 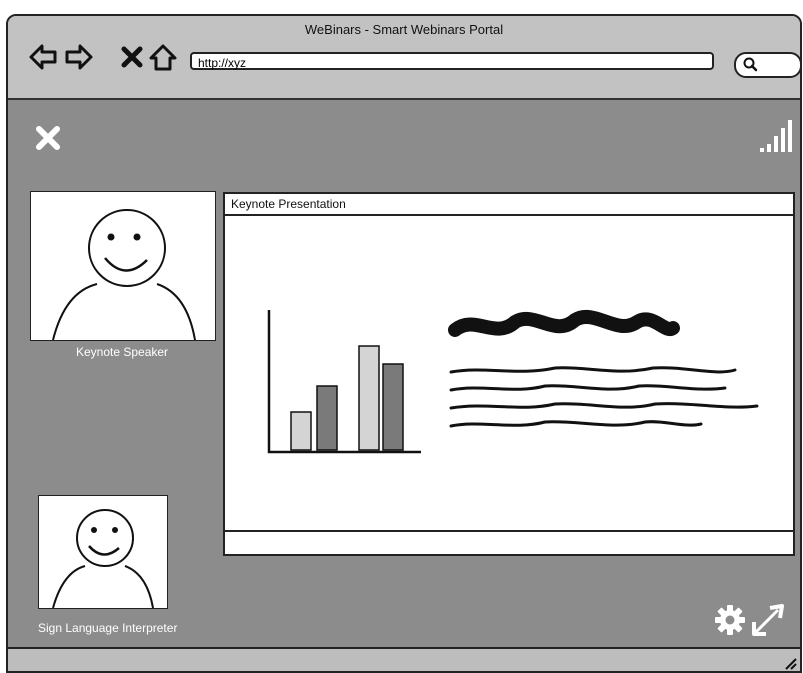 I want to click on back-icon, so click(x=43, y=57).